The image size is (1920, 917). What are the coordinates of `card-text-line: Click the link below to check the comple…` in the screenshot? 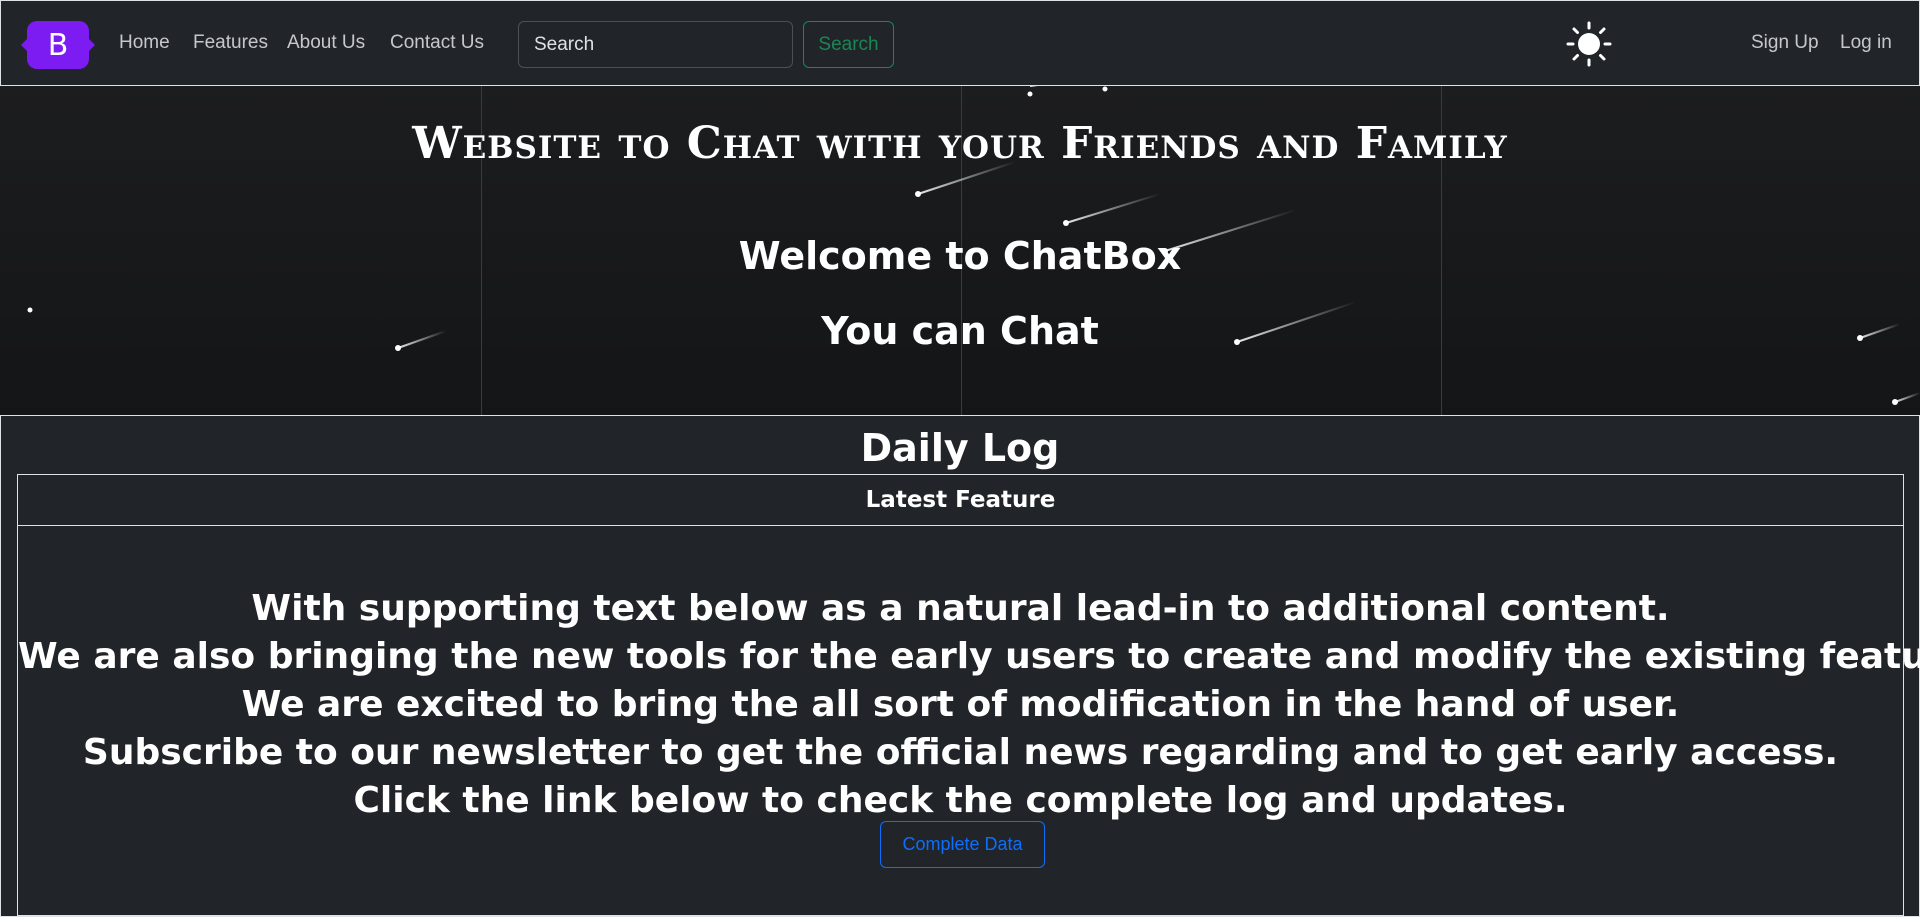 It's located at (960, 800).